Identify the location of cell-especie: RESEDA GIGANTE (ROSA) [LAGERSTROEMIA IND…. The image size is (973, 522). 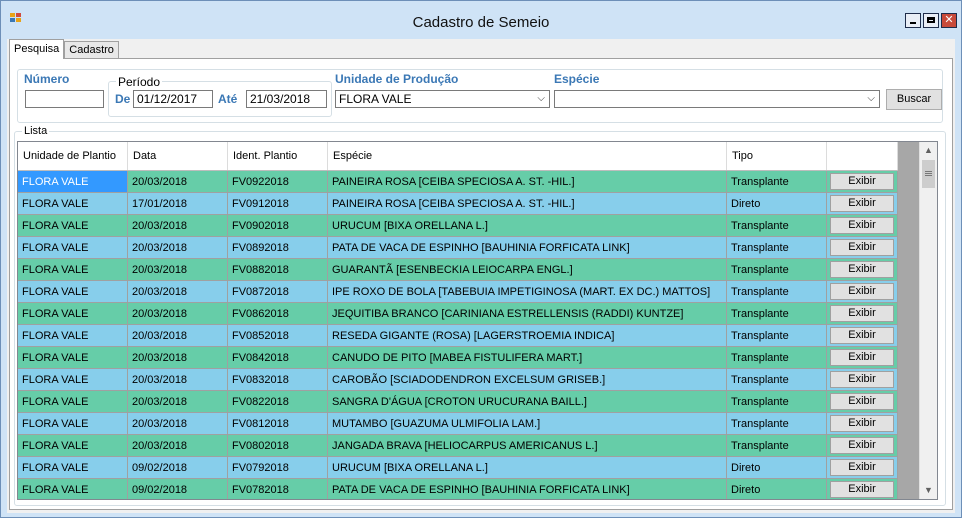
(527, 335).